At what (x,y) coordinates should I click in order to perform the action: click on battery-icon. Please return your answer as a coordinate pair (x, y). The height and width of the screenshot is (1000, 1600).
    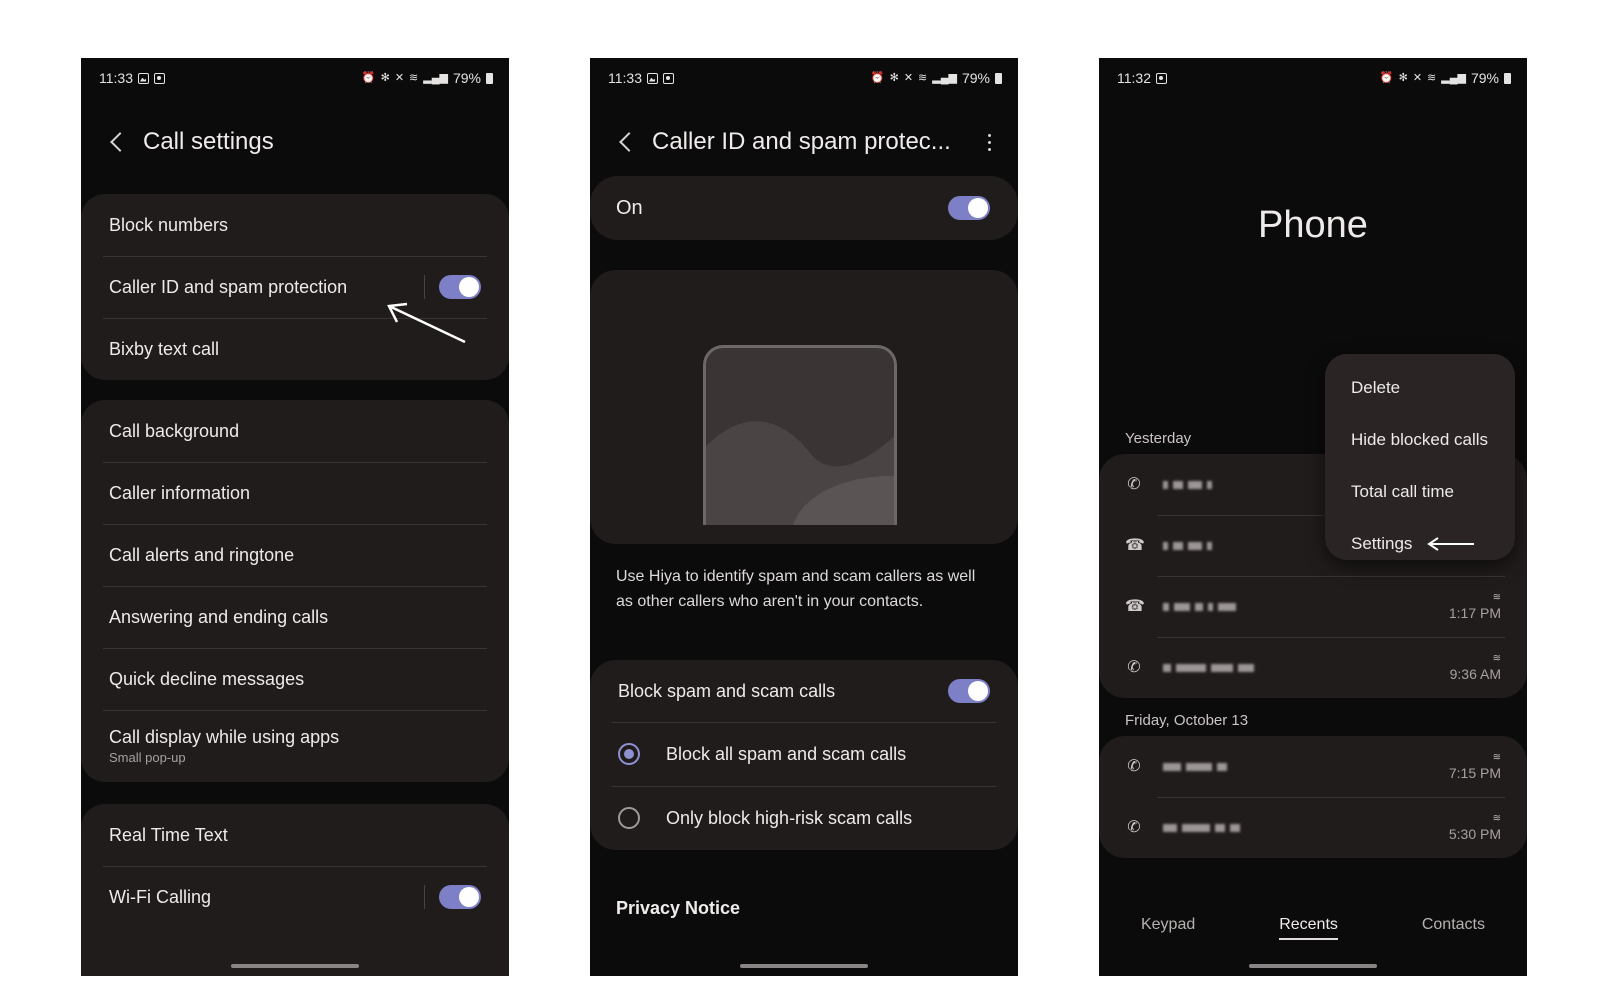
    Looking at the image, I should click on (998, 78).